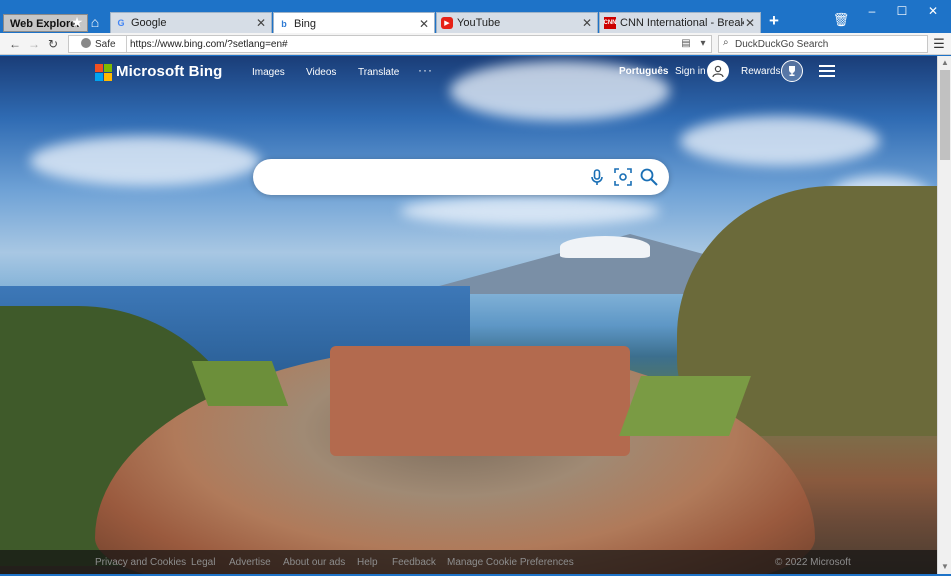  What do you see at coordinates (169, 71) in the screenshot?
I see `logo-text: Microsoft Bing` at bounding box center [169, 71].